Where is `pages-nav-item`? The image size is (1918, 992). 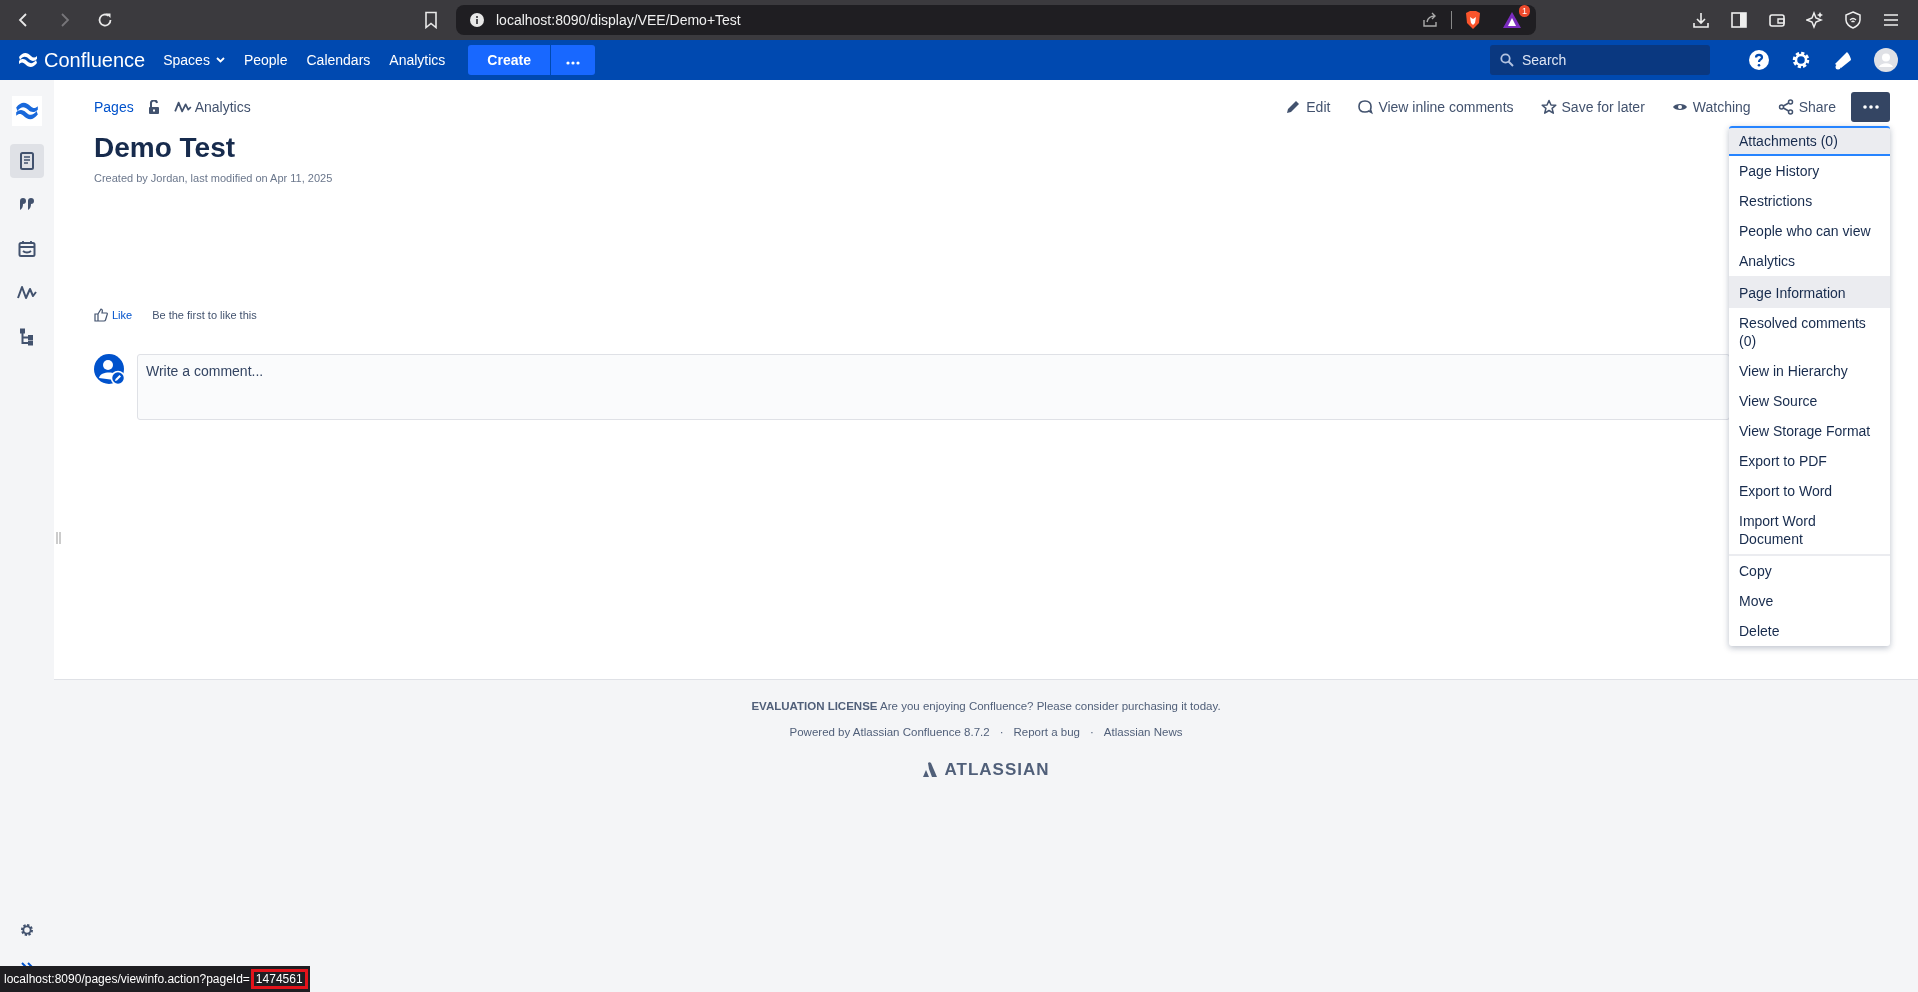 pages-nav-item is located at coordinates (27, 161).